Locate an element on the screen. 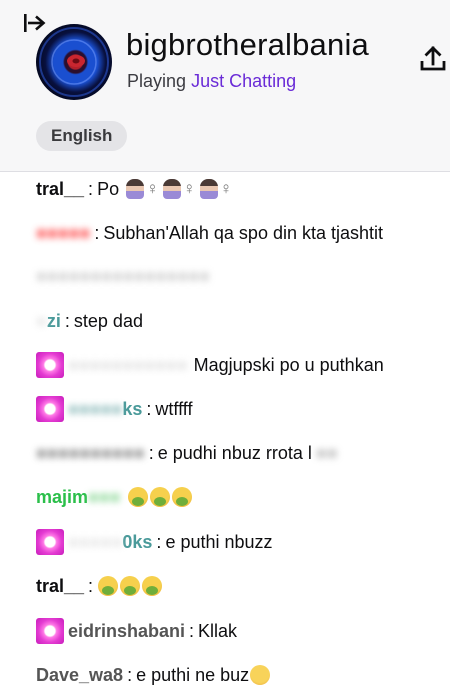  confused-face-emoji is located at coordinates (260, 675).